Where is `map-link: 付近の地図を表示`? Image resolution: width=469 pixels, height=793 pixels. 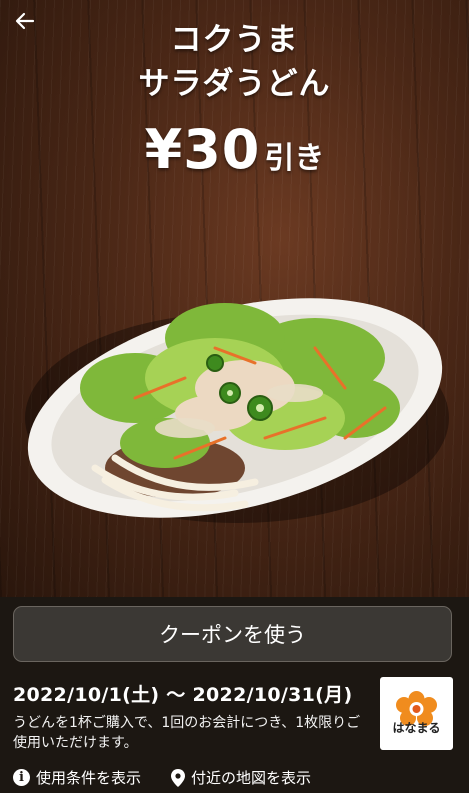
map-link: 付近の地図を表示 is located at coordinates (241, 777).